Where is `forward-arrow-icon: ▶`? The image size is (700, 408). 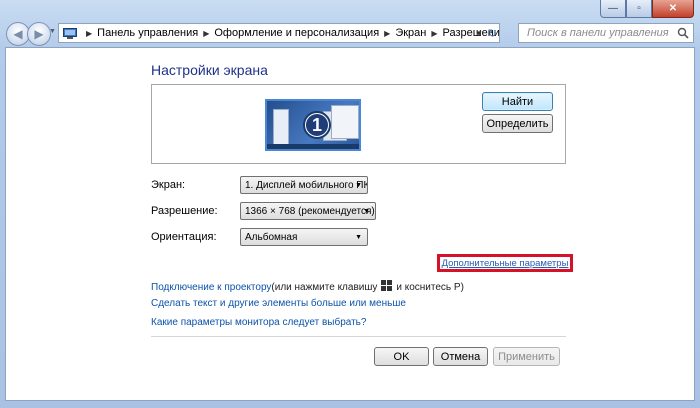
forward-arrow-icon: ▶ is located at coordinates (39, 34).